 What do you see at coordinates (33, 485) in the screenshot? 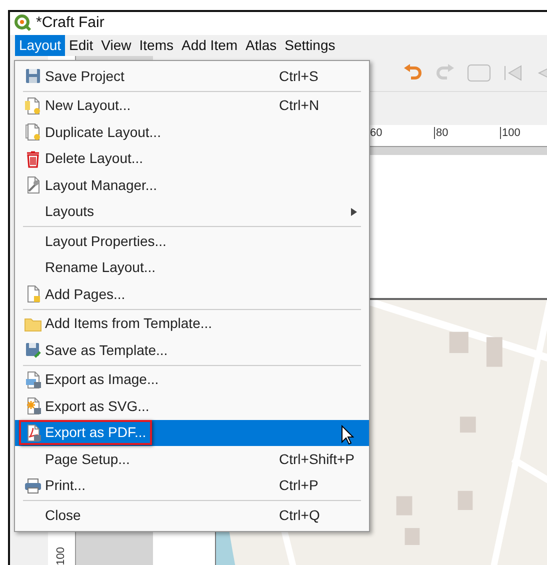
I see `printer-icon` at bounding box center [33, 485].